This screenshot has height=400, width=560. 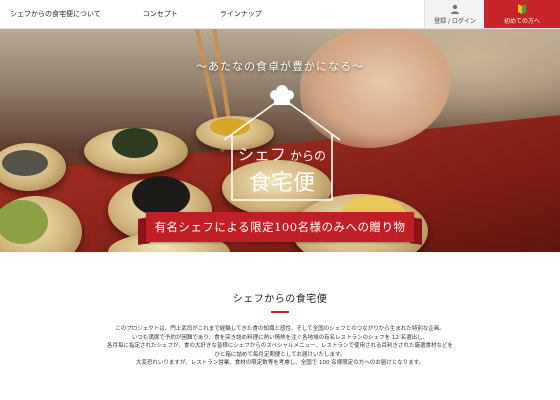 What do you see at coordinates (241, 14) in the screenshot?
I see `nav-link-lineup: ラインナップ` at bounding box center [241, 14].